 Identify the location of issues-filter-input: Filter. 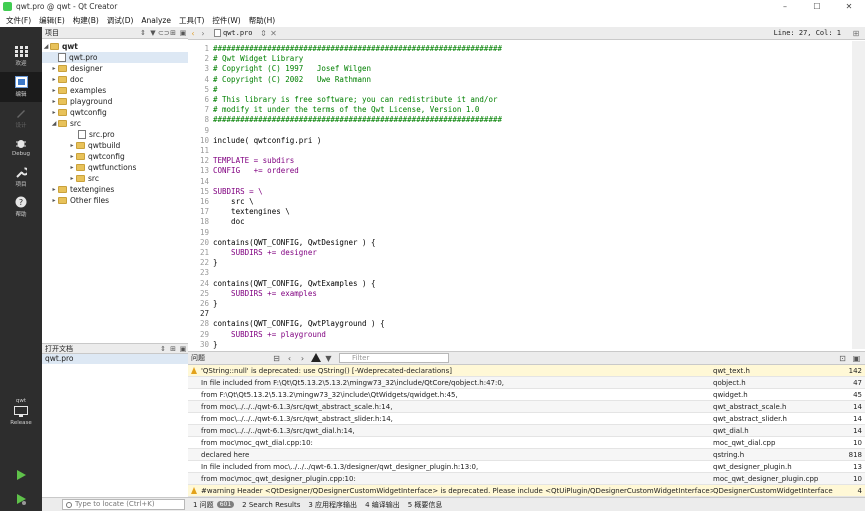
(394, 358).